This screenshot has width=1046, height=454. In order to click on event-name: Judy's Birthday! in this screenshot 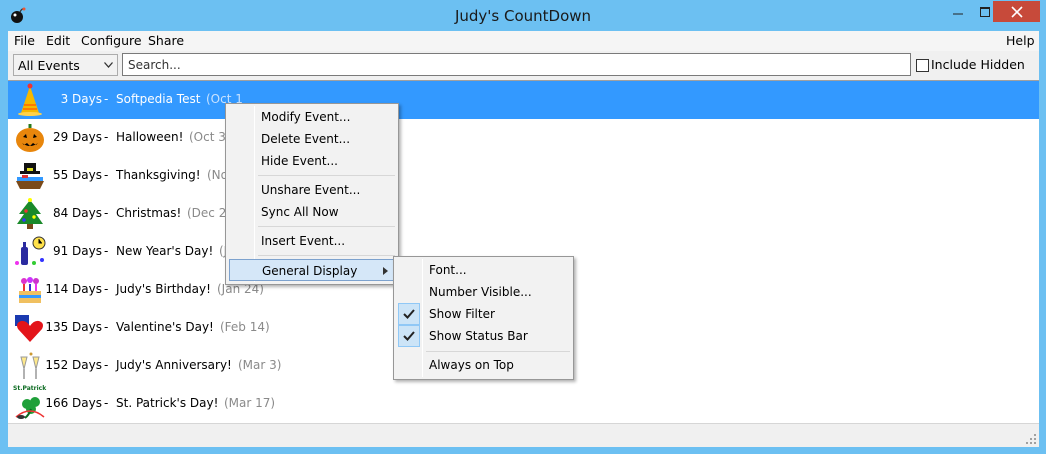, I will do `click(163, 289)`.